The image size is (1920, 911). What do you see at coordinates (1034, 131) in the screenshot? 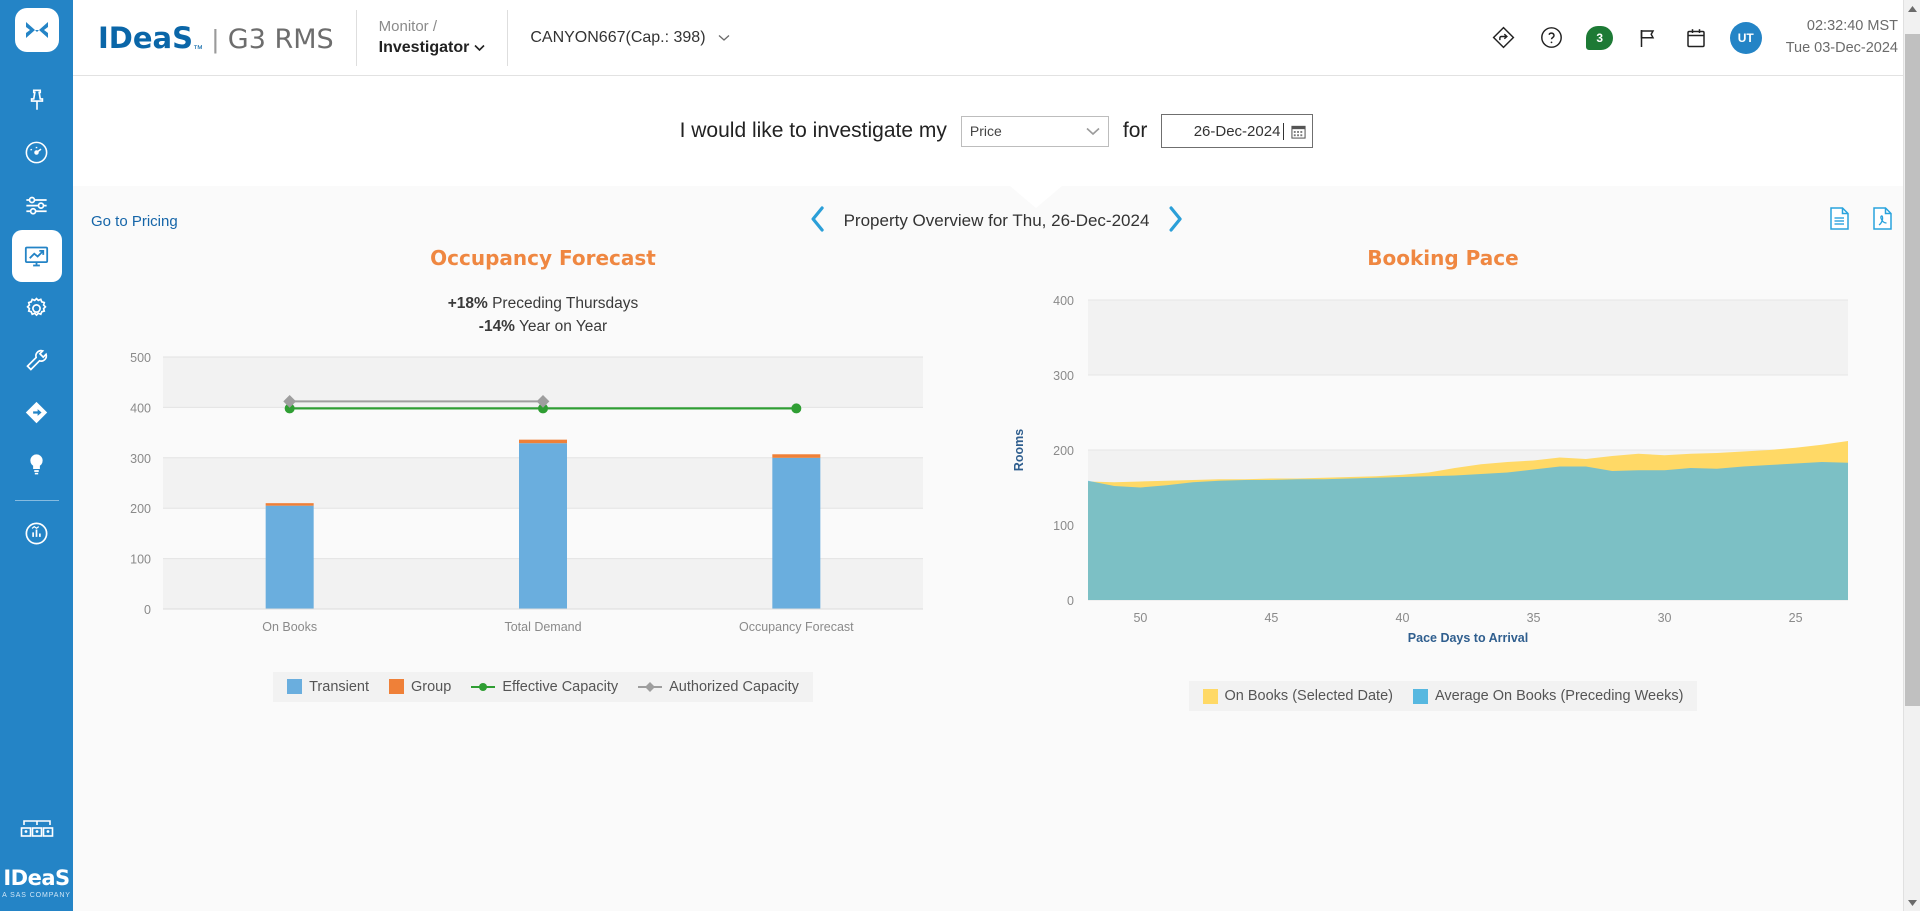
I see `metric-select: Price` at bounding box center [1034, 131].